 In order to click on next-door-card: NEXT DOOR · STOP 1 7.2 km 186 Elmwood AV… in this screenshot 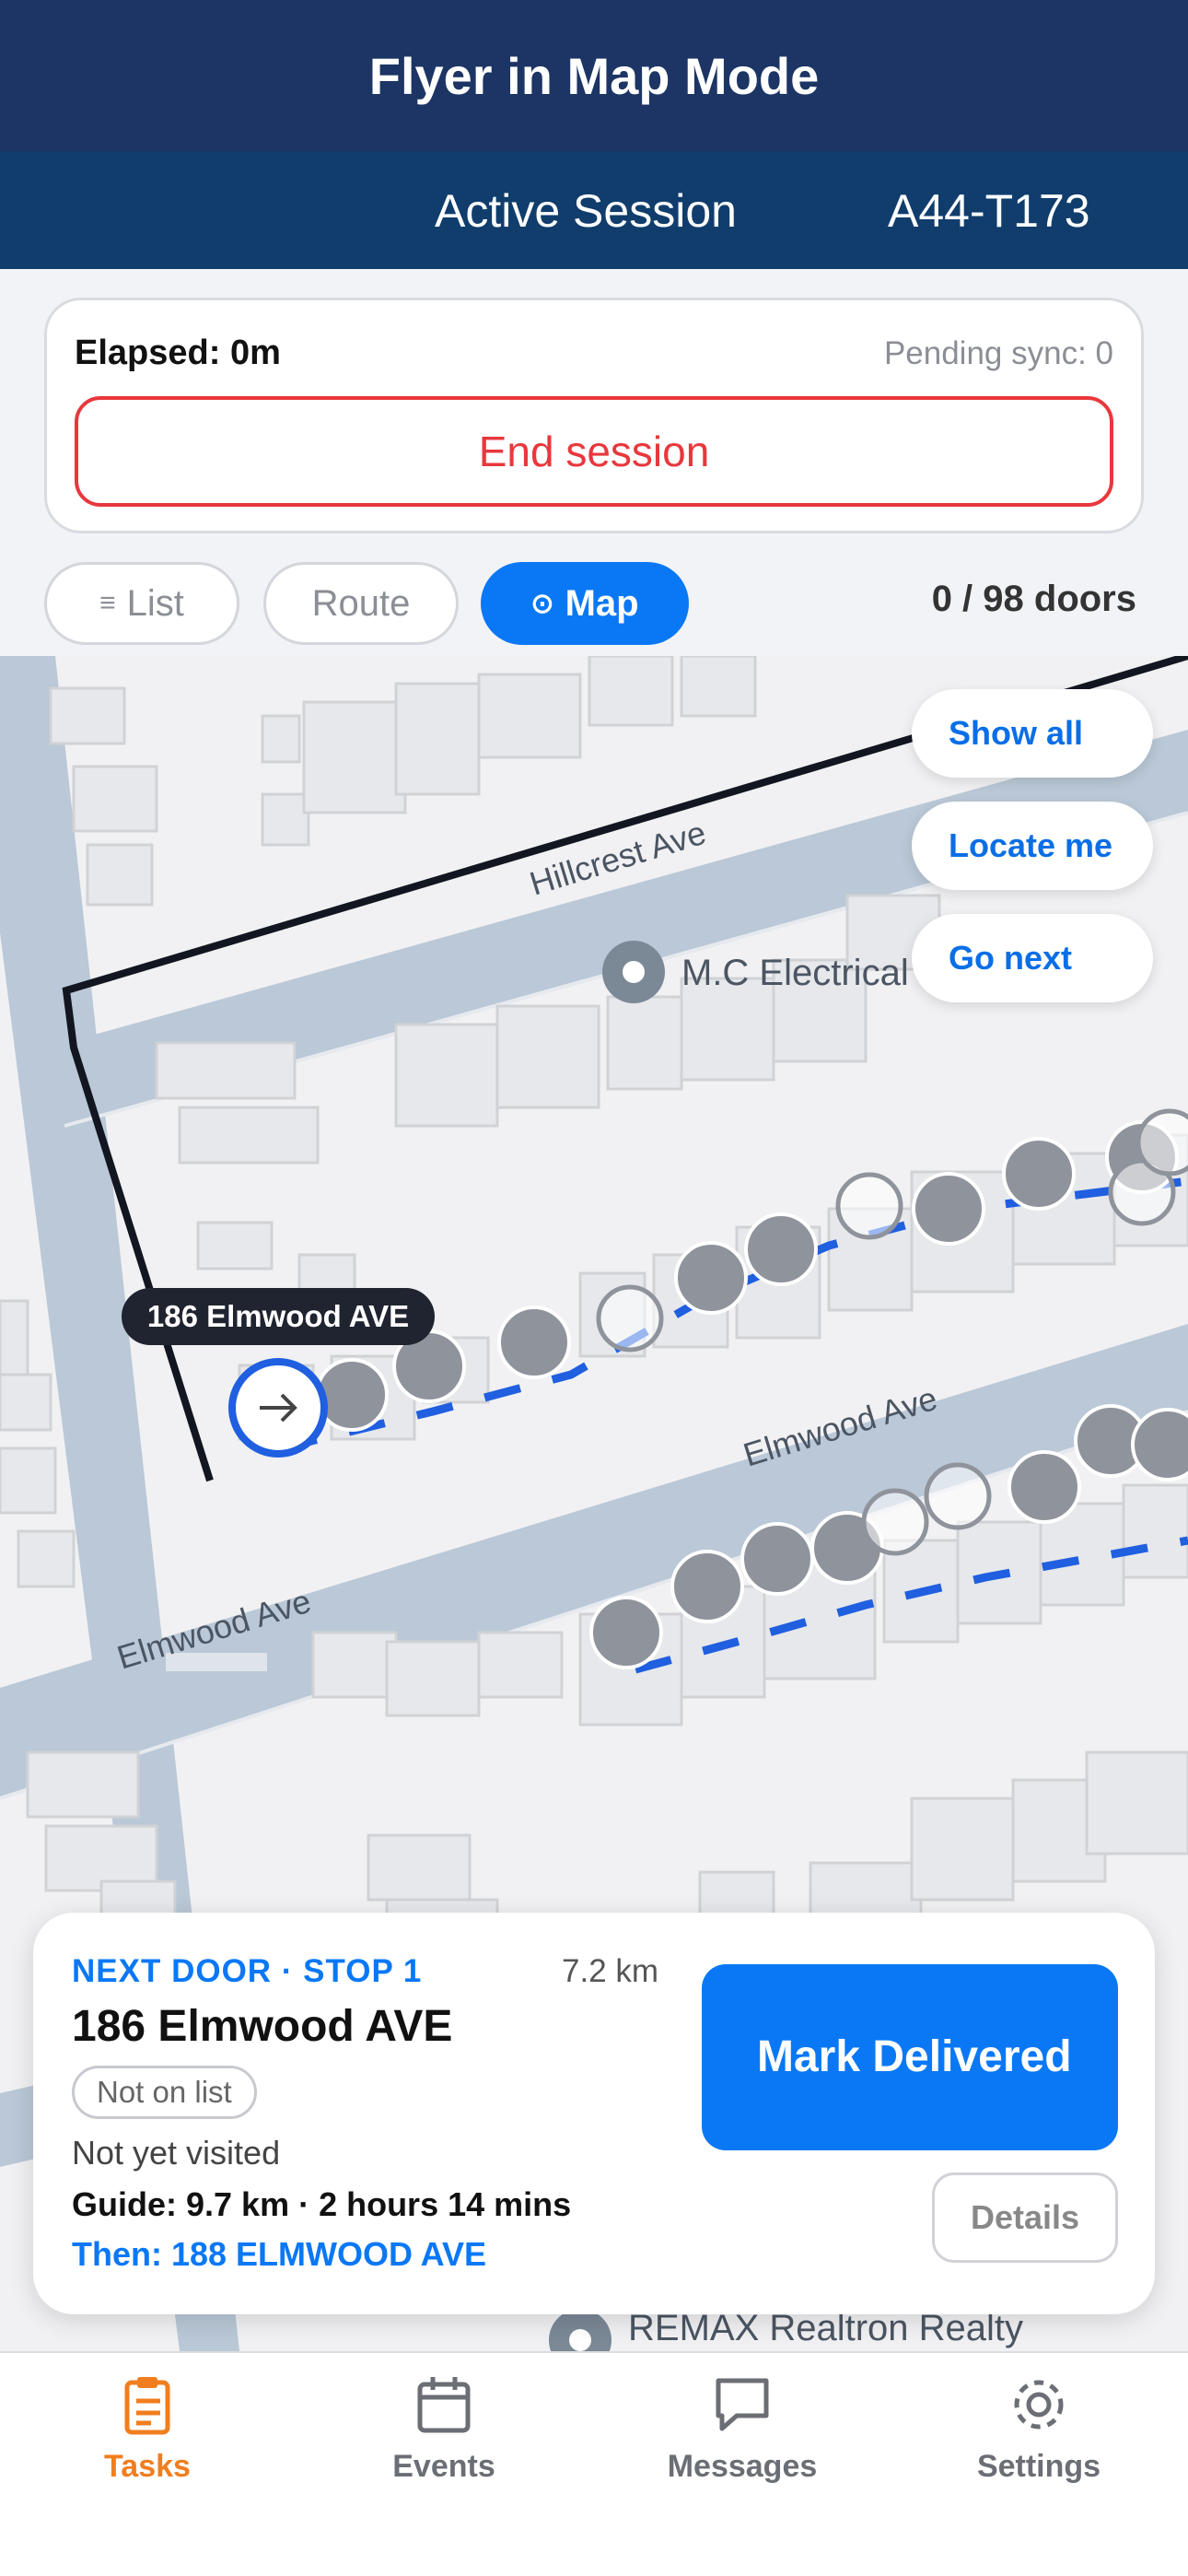, I will do `click(594, 2113)`.